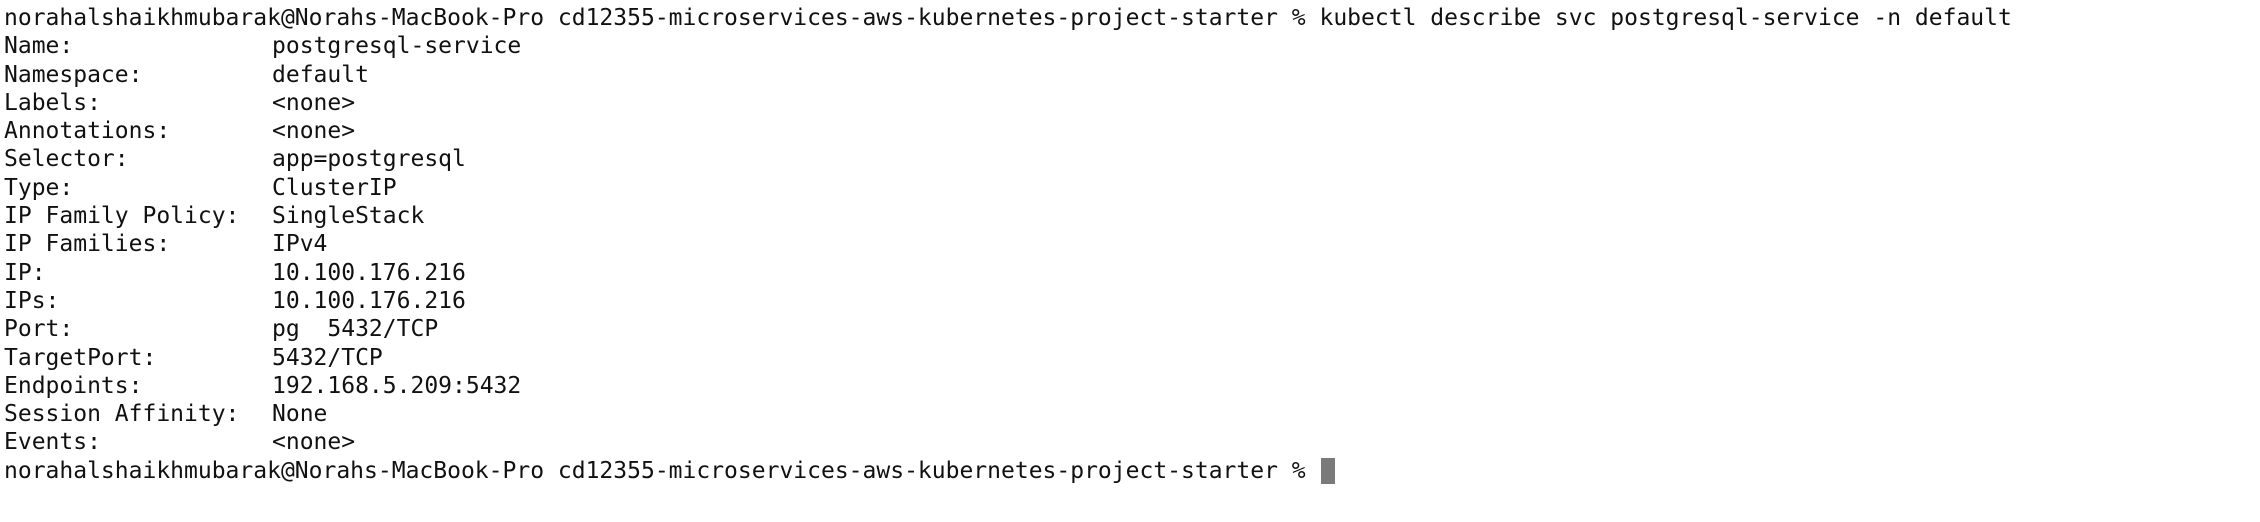  Describe the element at coordinates (397, 46) in the screenshot. I see `field-value: postgresql-service` at that location.